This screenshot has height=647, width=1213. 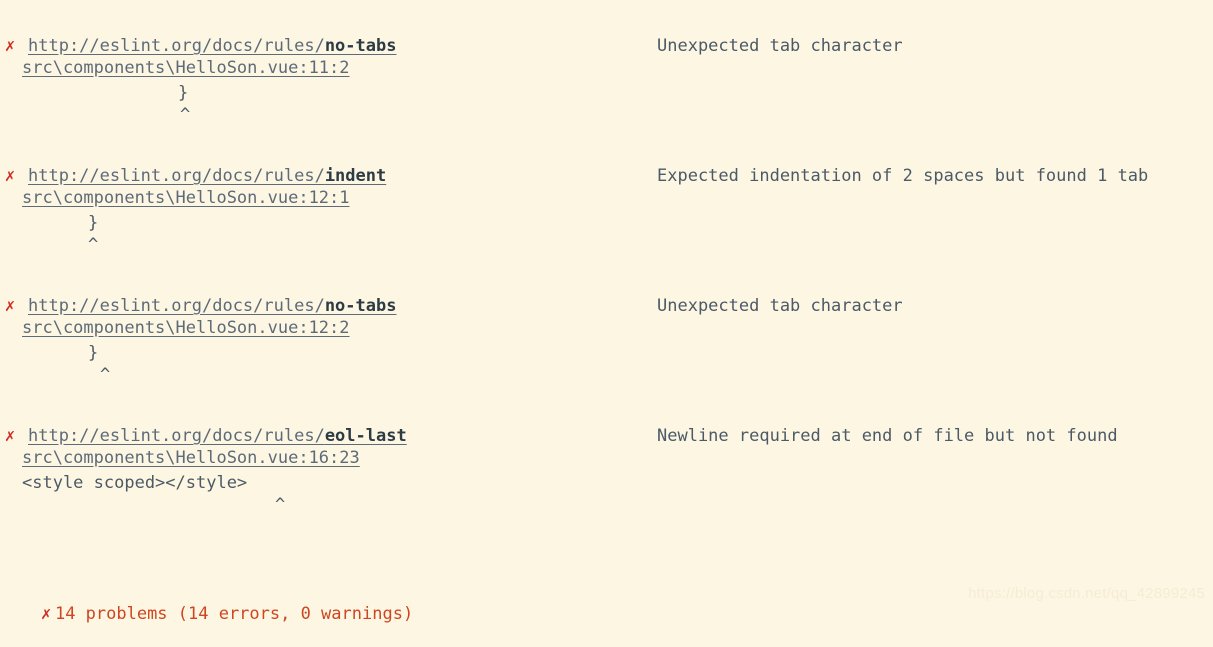 What do you see at coordinates (186, 68) in the screenshot?
I see `source-file-location: src\components\HelloSon.vue:11:2` at bounding box center [186, 68].